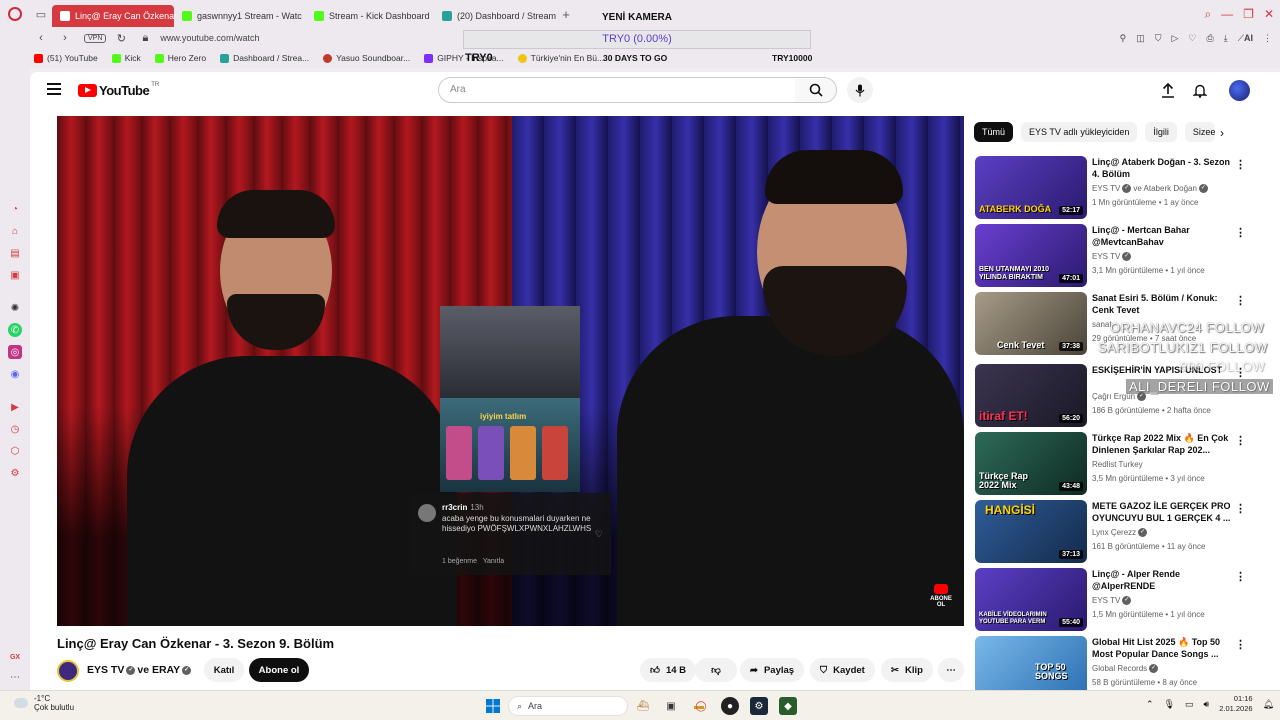 The height and width of the screenshot is (720, 1280). Describe the element at coordinates (788, 706) in the screenshot. I see `game-taskbar-icon: ◆` at that location.